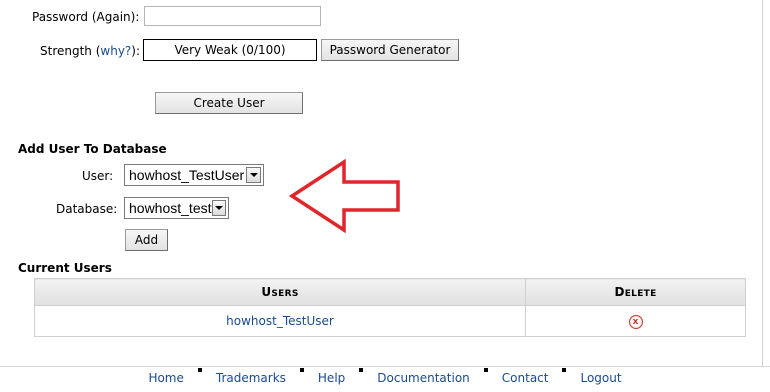  Describe the element at coordinates (423, 379) in the screenshot. I see `footer-link-documentation: Documentation` at that location.